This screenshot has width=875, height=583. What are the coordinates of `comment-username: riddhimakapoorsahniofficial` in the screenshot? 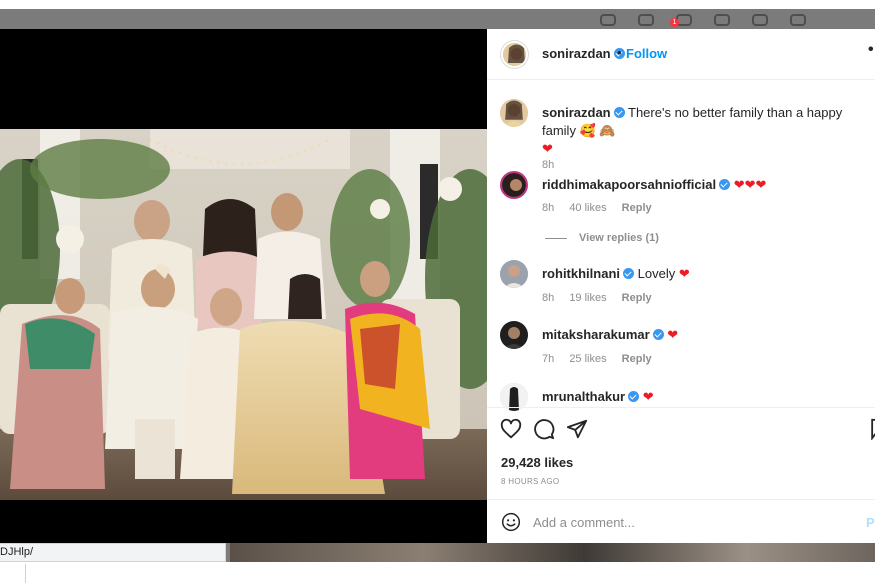 It's located at (629, 184).